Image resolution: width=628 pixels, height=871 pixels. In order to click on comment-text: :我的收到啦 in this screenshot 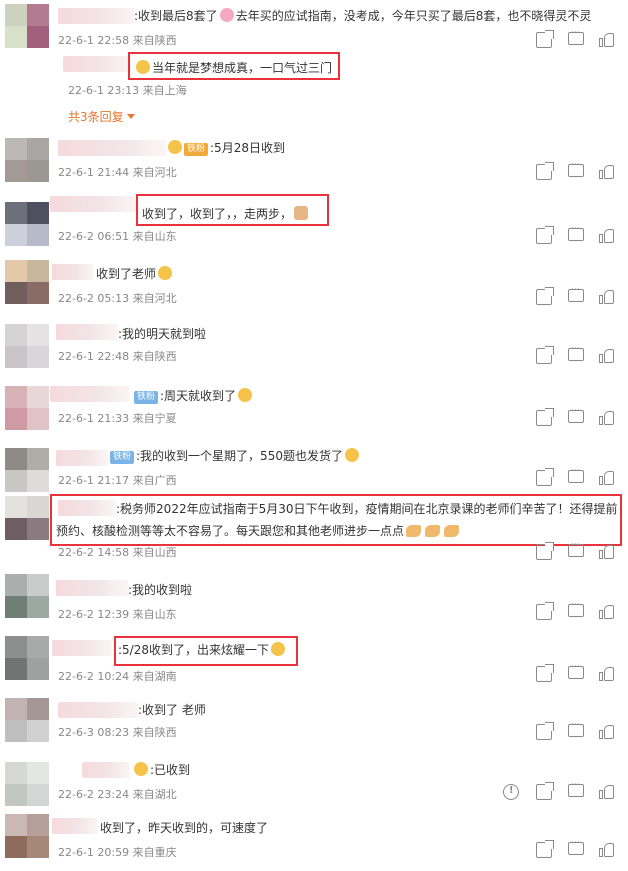, I will do `click(160, 590)`.